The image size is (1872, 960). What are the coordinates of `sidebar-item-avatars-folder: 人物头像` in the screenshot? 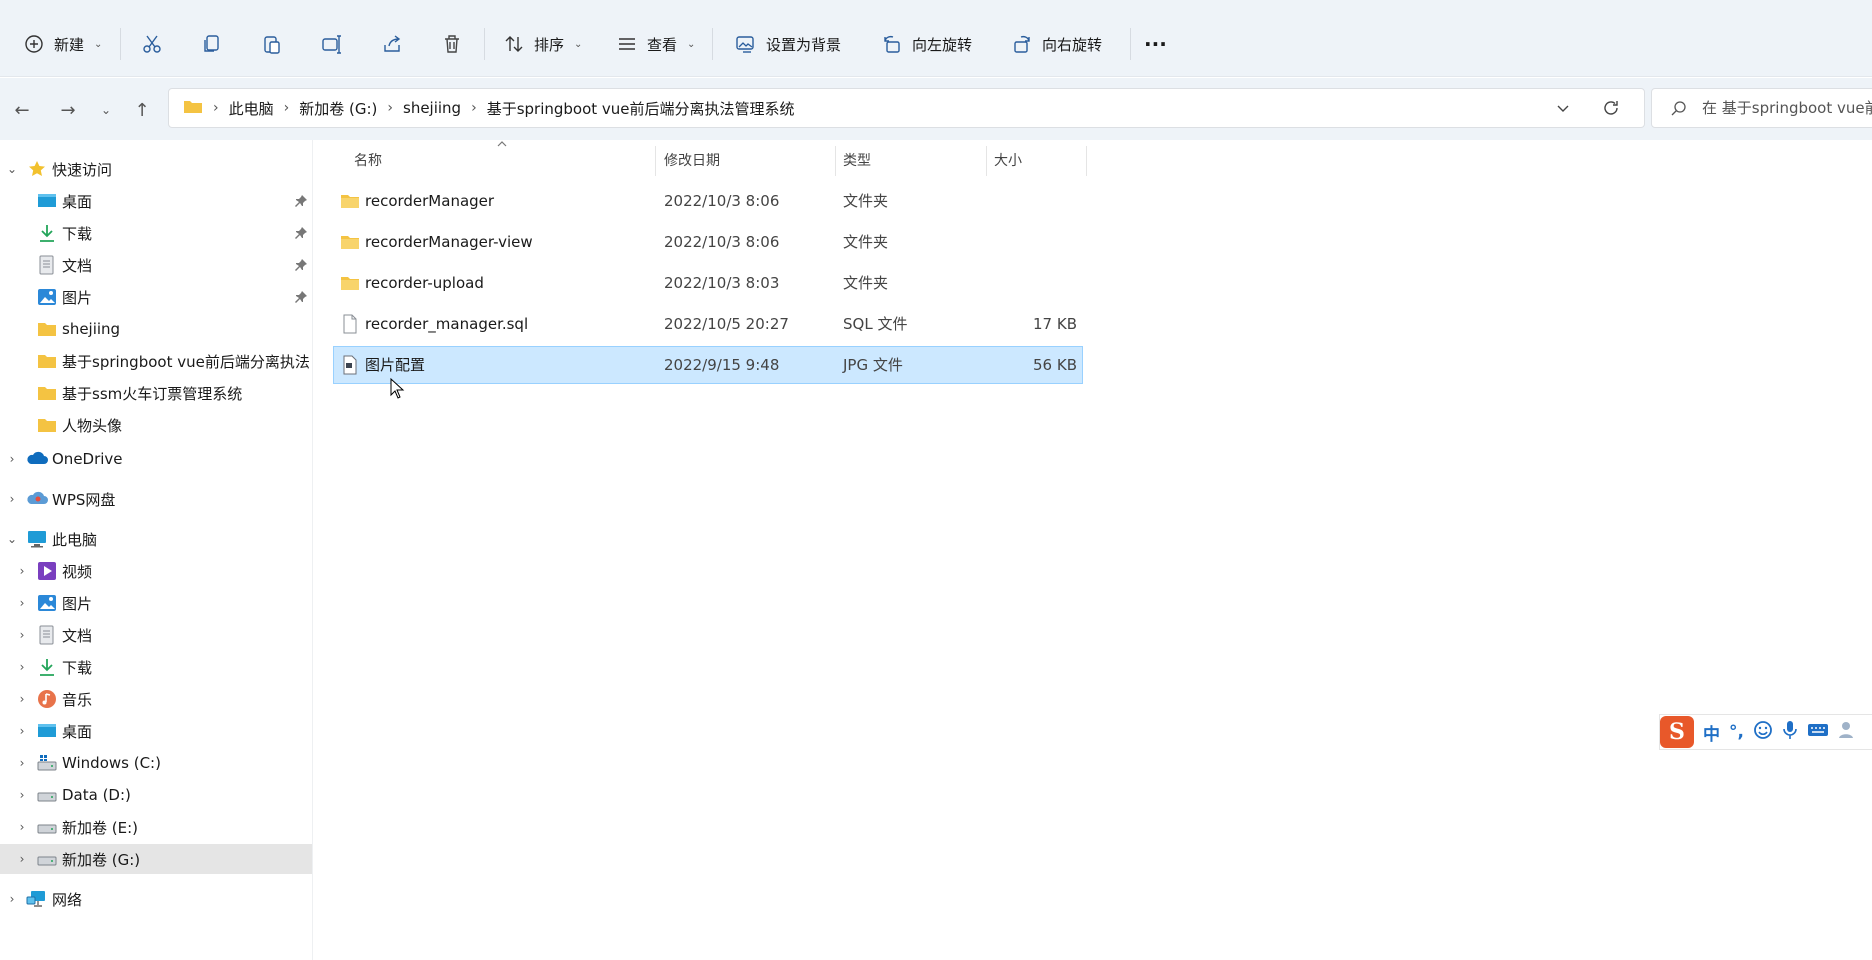 It's located at (156, 425).